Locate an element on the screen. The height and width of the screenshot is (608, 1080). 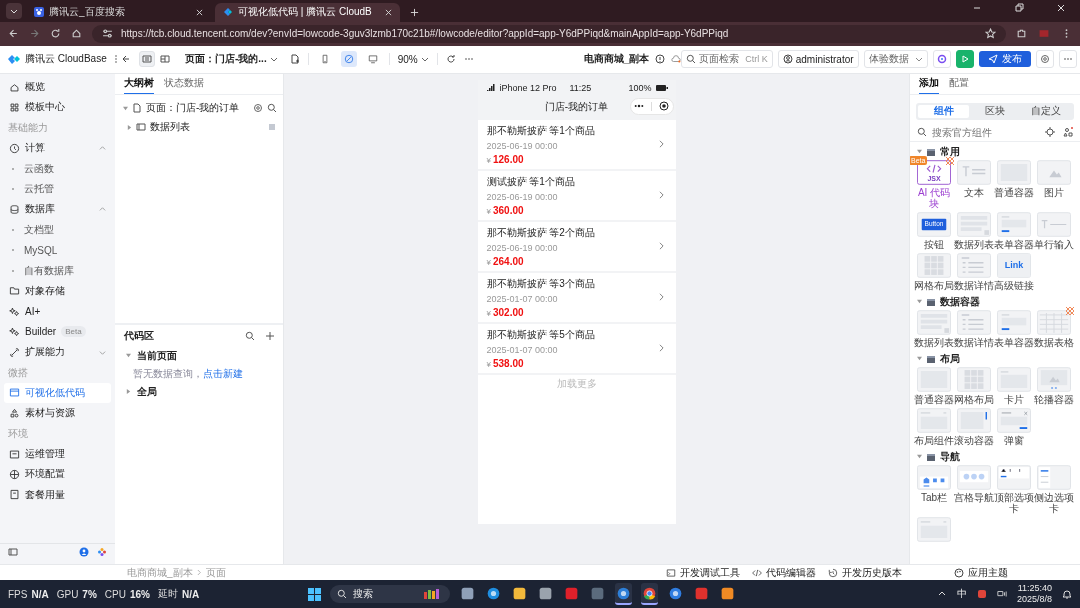
sidebar-subitem: 自有数据库 is located at coordinates (57, 270).